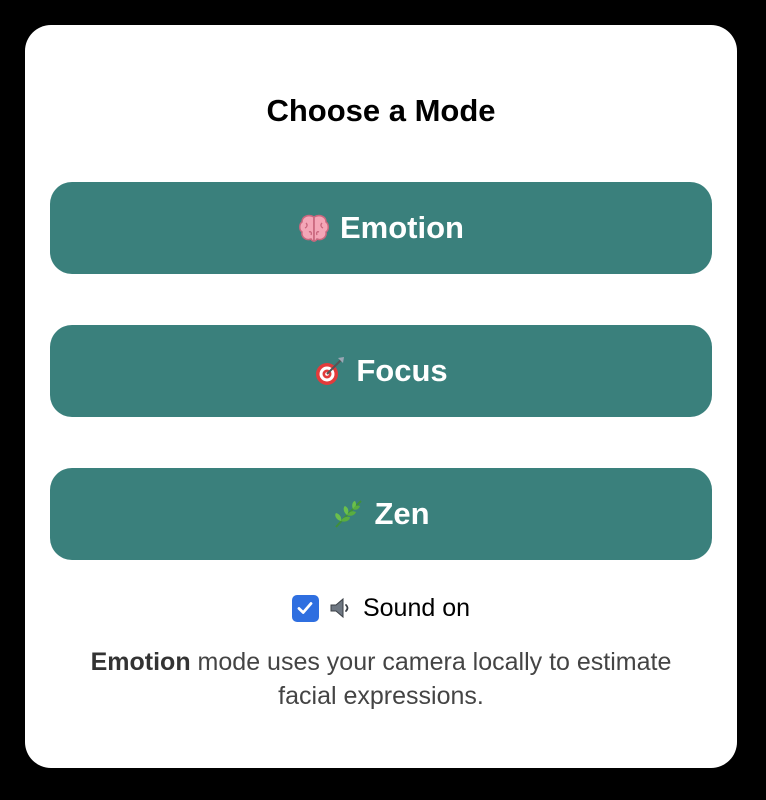 This screenshot has width=766, height=800. I want to click on sound-label: Sound on, so click(416, 607).